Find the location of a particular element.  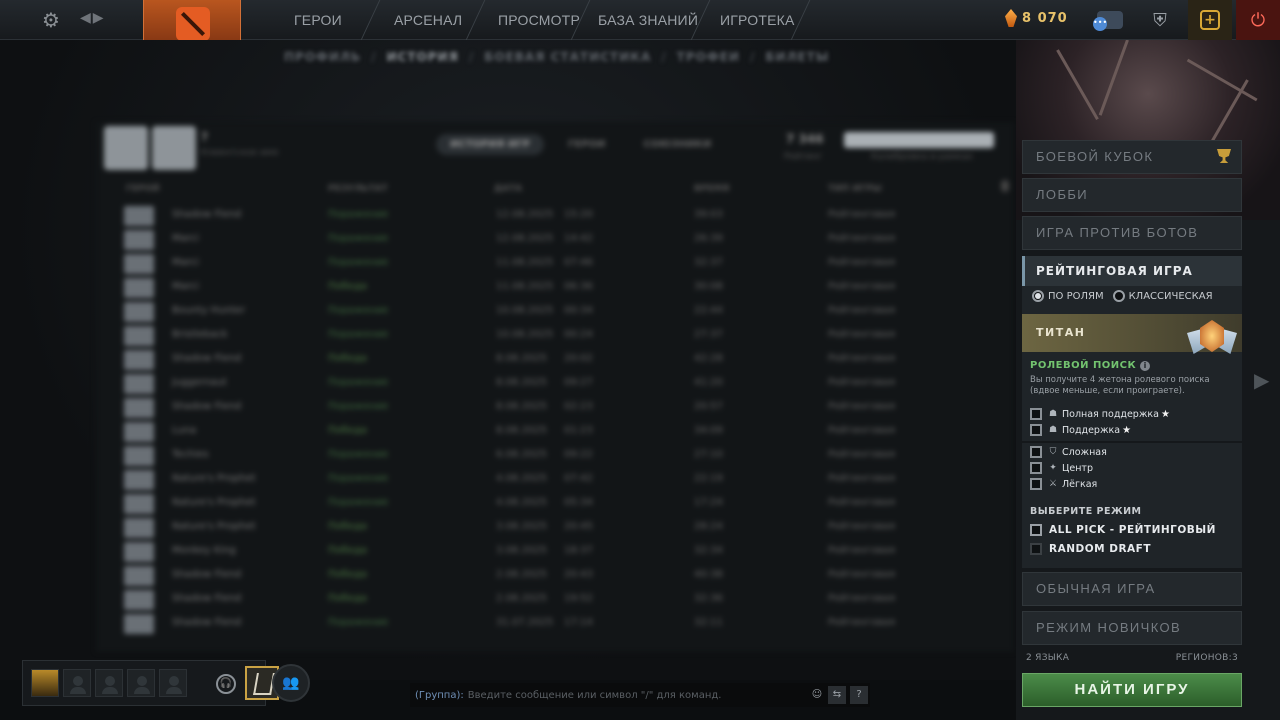

ranked-header: РЕЙТИНГОВАЯ ИГРА is located at coordinates (1132, 271).